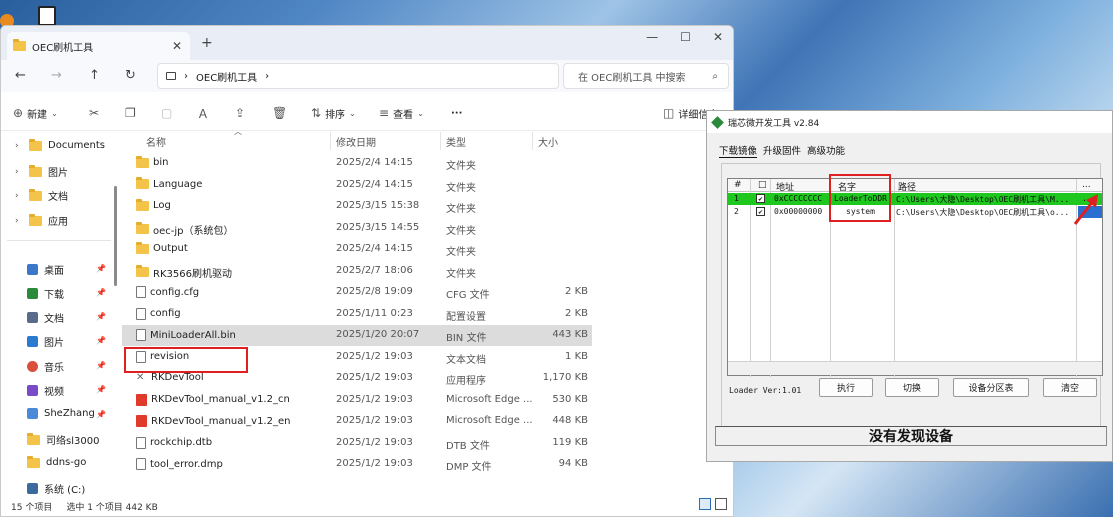 The height and width of the screenshot is (517, 1113). What do you see at coordinates (240, 113) in the screenshot?
I see `share-icon: ⇪` at bounding box center [240, 113].